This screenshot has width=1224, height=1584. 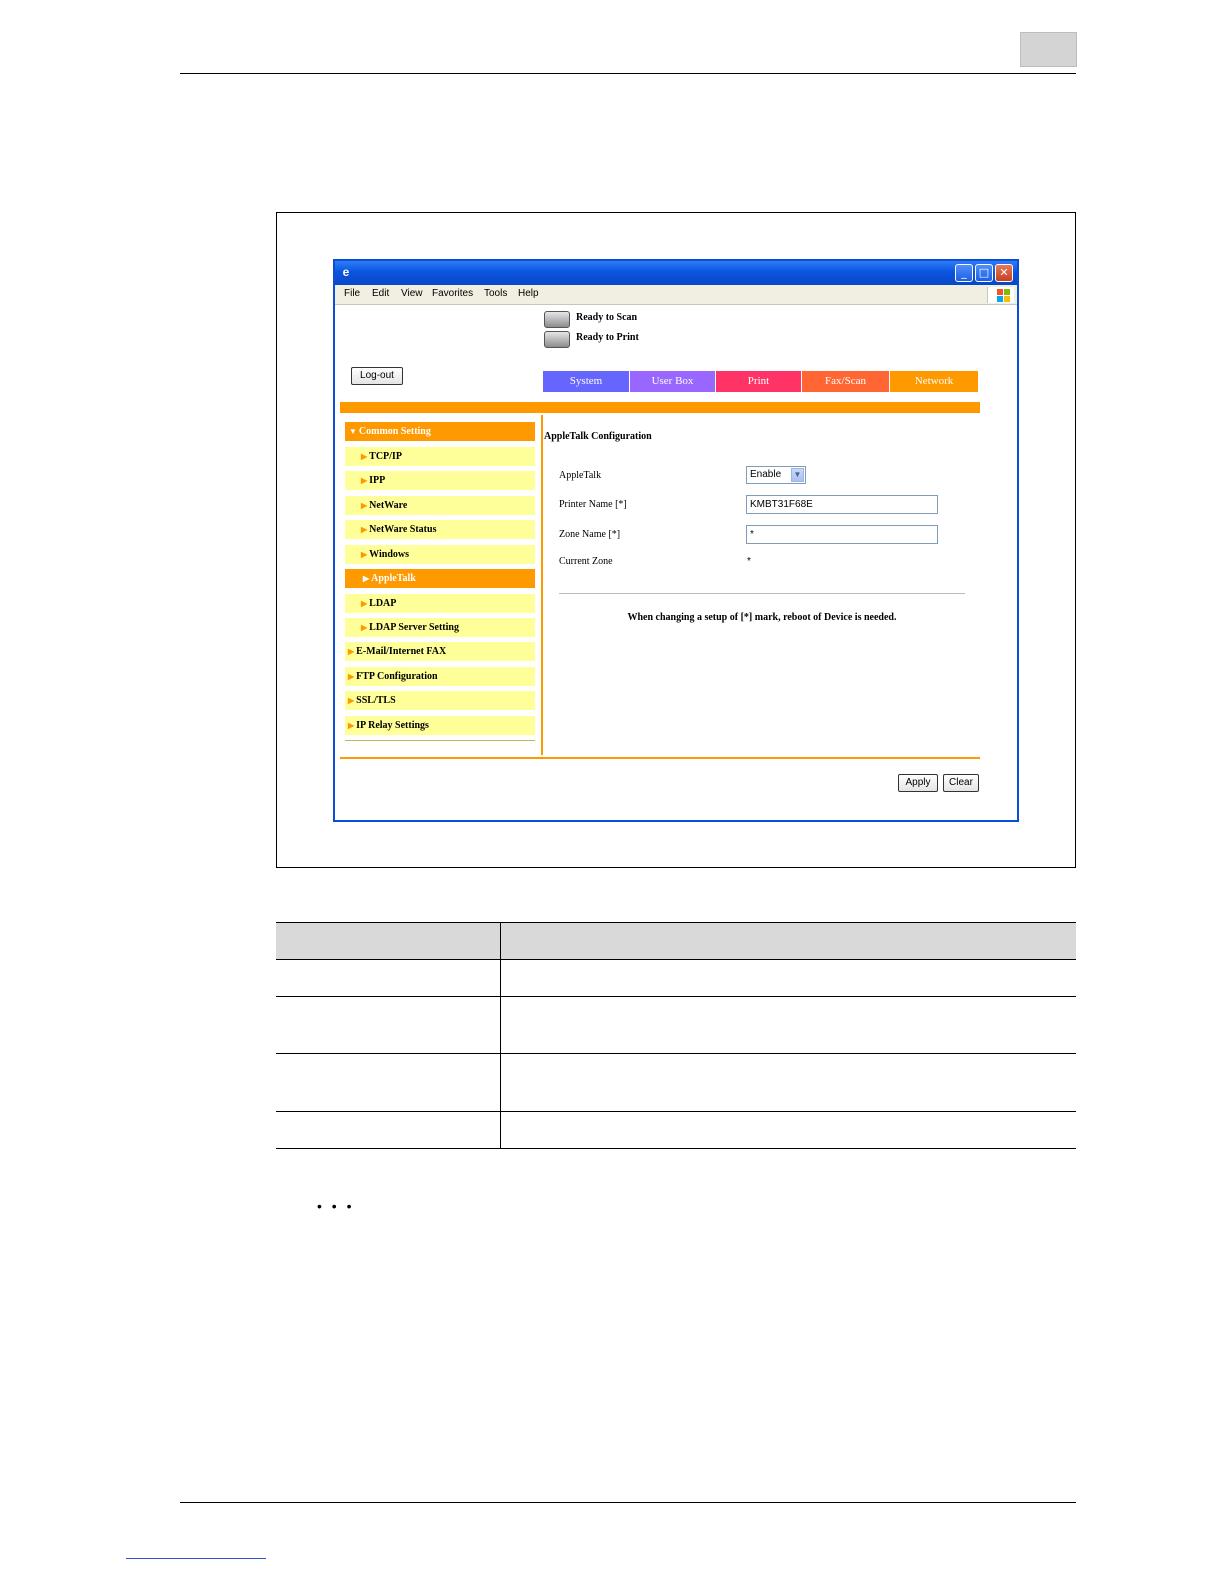 I want to click on scan-status: Ready to Scan, so click(x=607, y=317).